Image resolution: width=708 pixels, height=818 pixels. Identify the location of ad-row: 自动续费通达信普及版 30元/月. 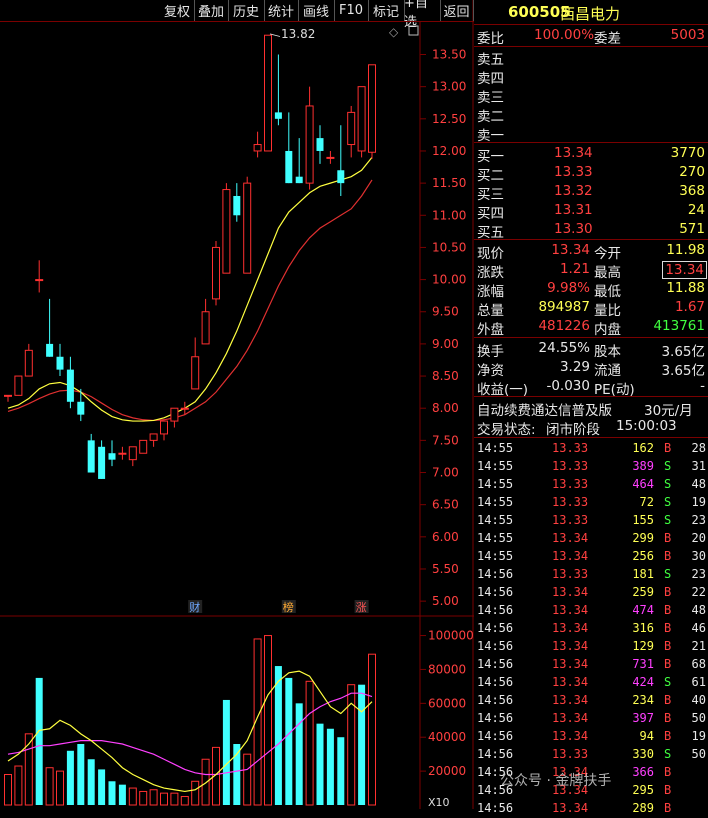
(591, 409).